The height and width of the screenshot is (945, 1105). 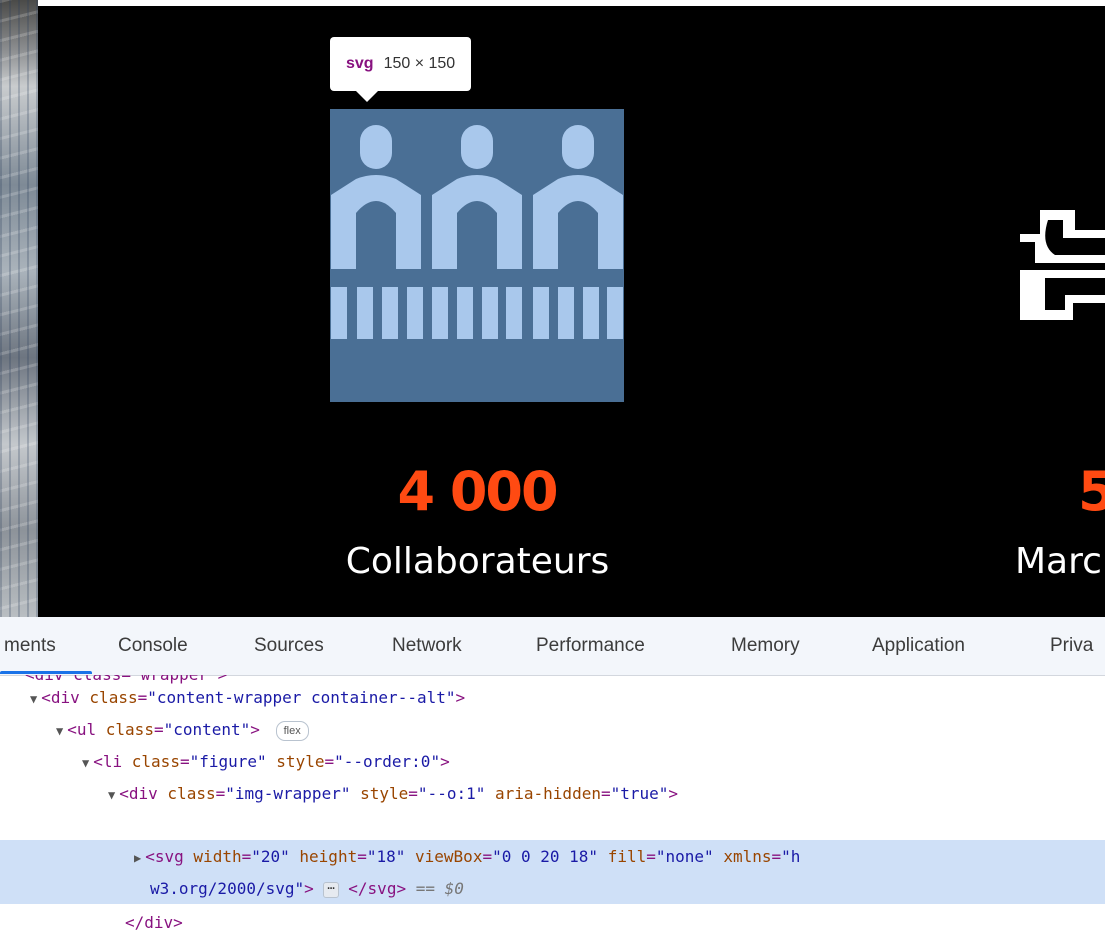 What do you see at coordinates (427, 646) in the screenshot?
I see `tab-network: Network` at bounding box center [427, 646].